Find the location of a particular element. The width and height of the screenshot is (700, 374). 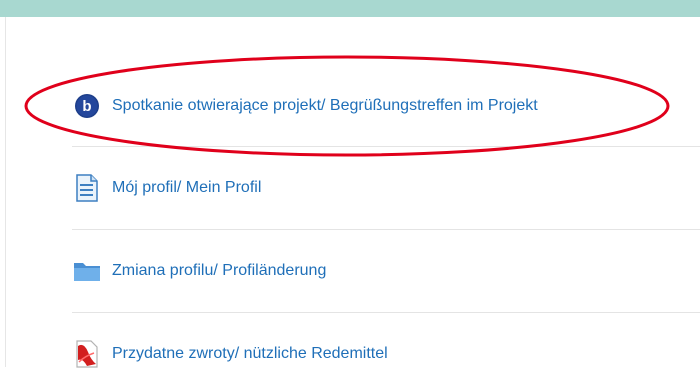

top-bar is located at coordinates (350, 8).